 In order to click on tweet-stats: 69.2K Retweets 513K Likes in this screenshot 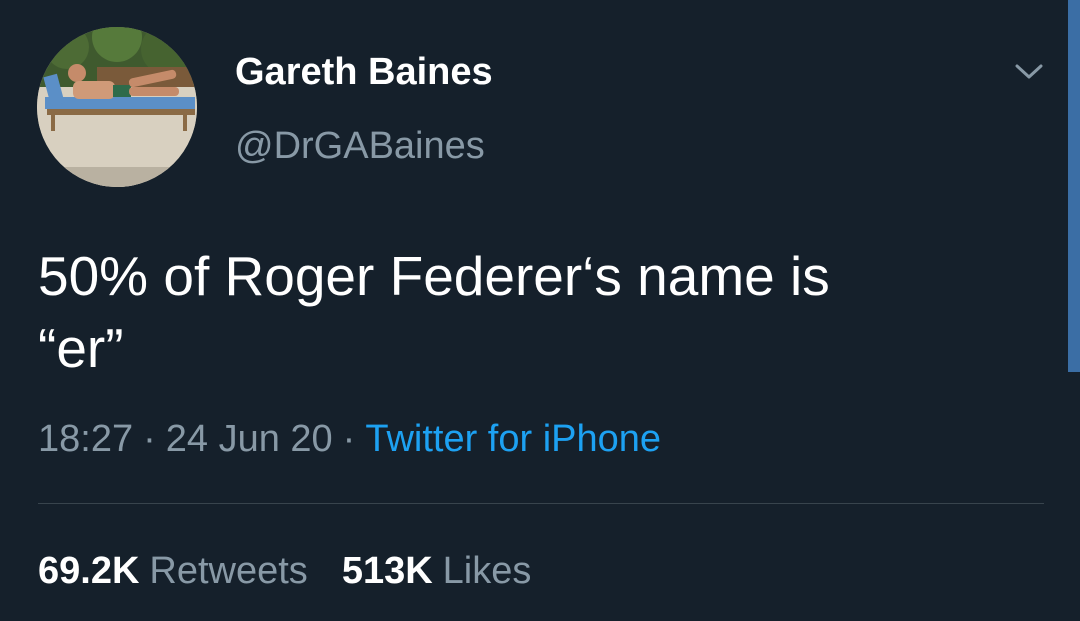, I will do `click(301, 571)`.